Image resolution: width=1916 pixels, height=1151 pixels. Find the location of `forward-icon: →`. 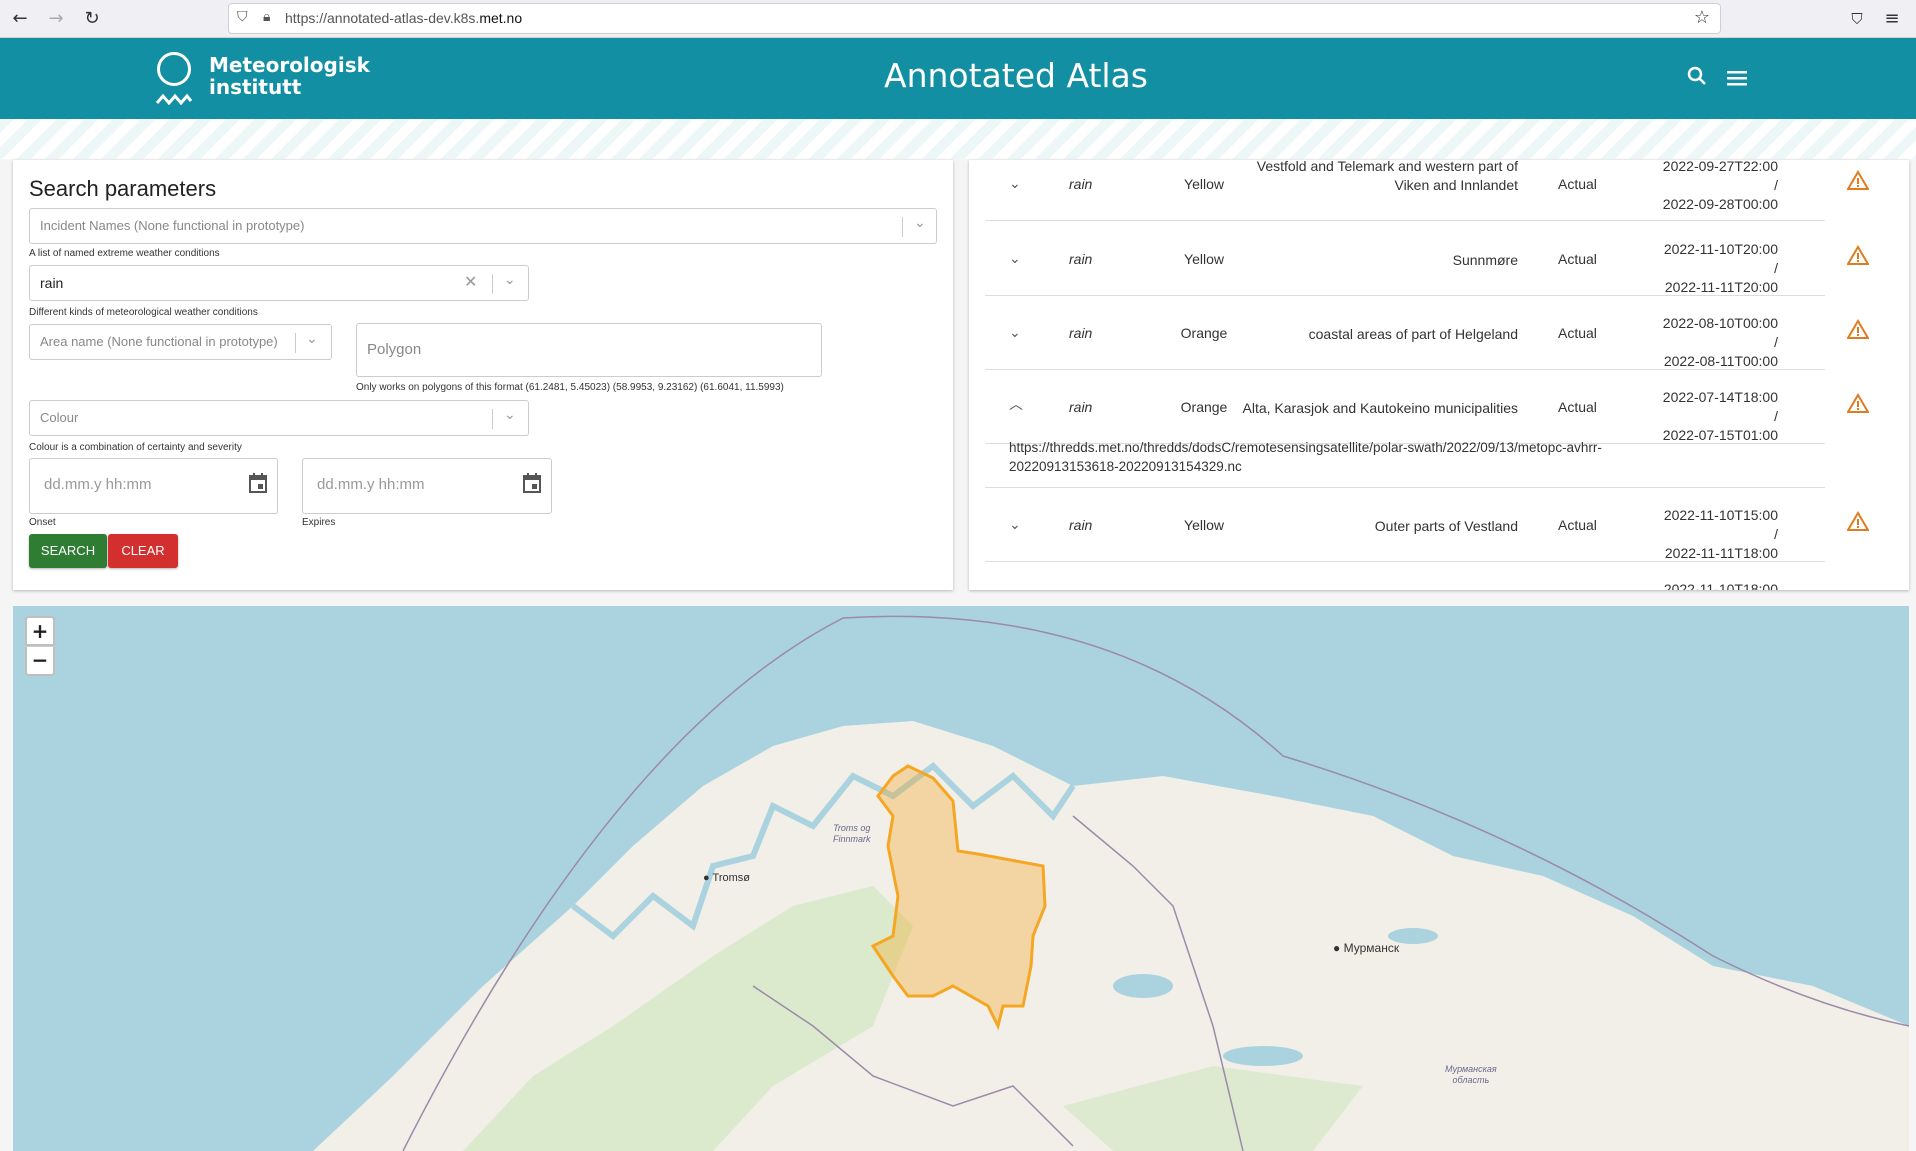

forward-icon: → is located at coordinates (56, 19).